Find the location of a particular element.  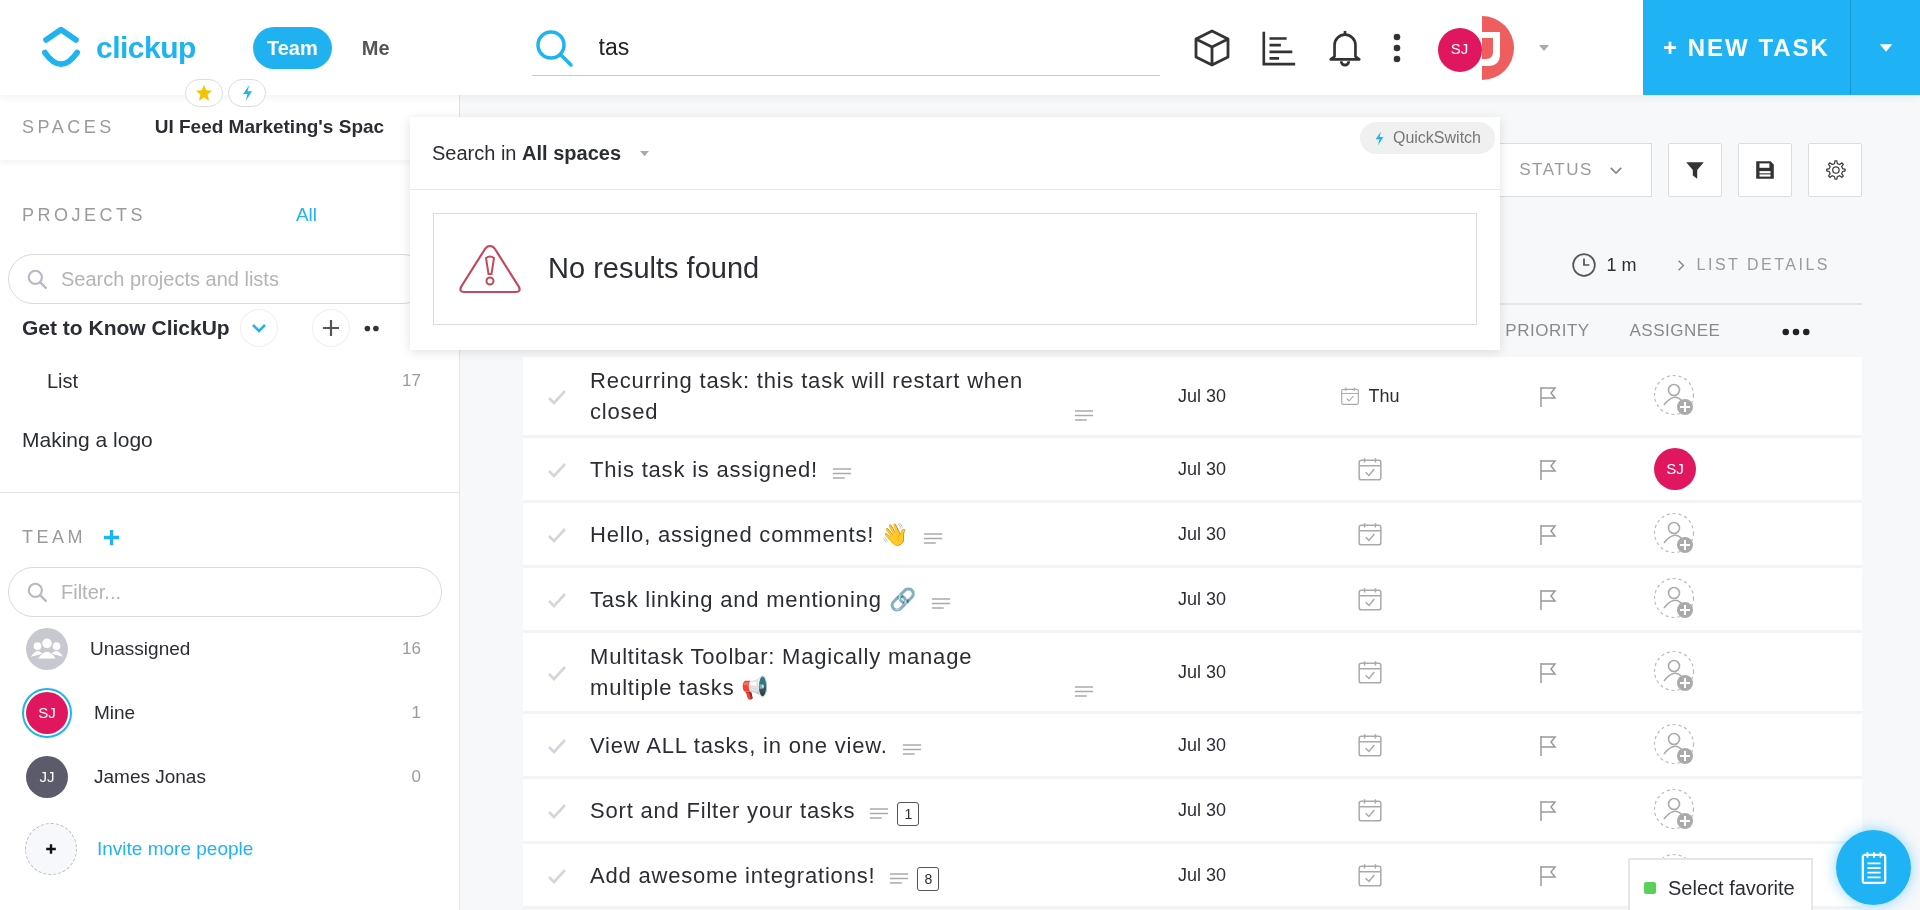

floppy-icon is located at coordinates (1765, 170).